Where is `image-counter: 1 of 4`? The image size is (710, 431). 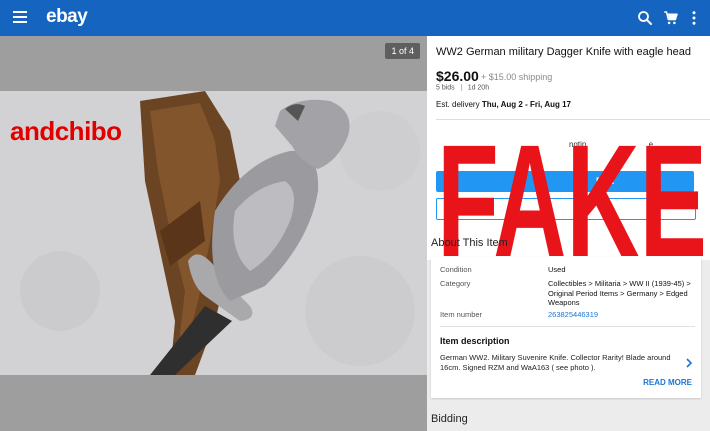
image-counter: 1 of 4 is located at coordinates (402, 51).